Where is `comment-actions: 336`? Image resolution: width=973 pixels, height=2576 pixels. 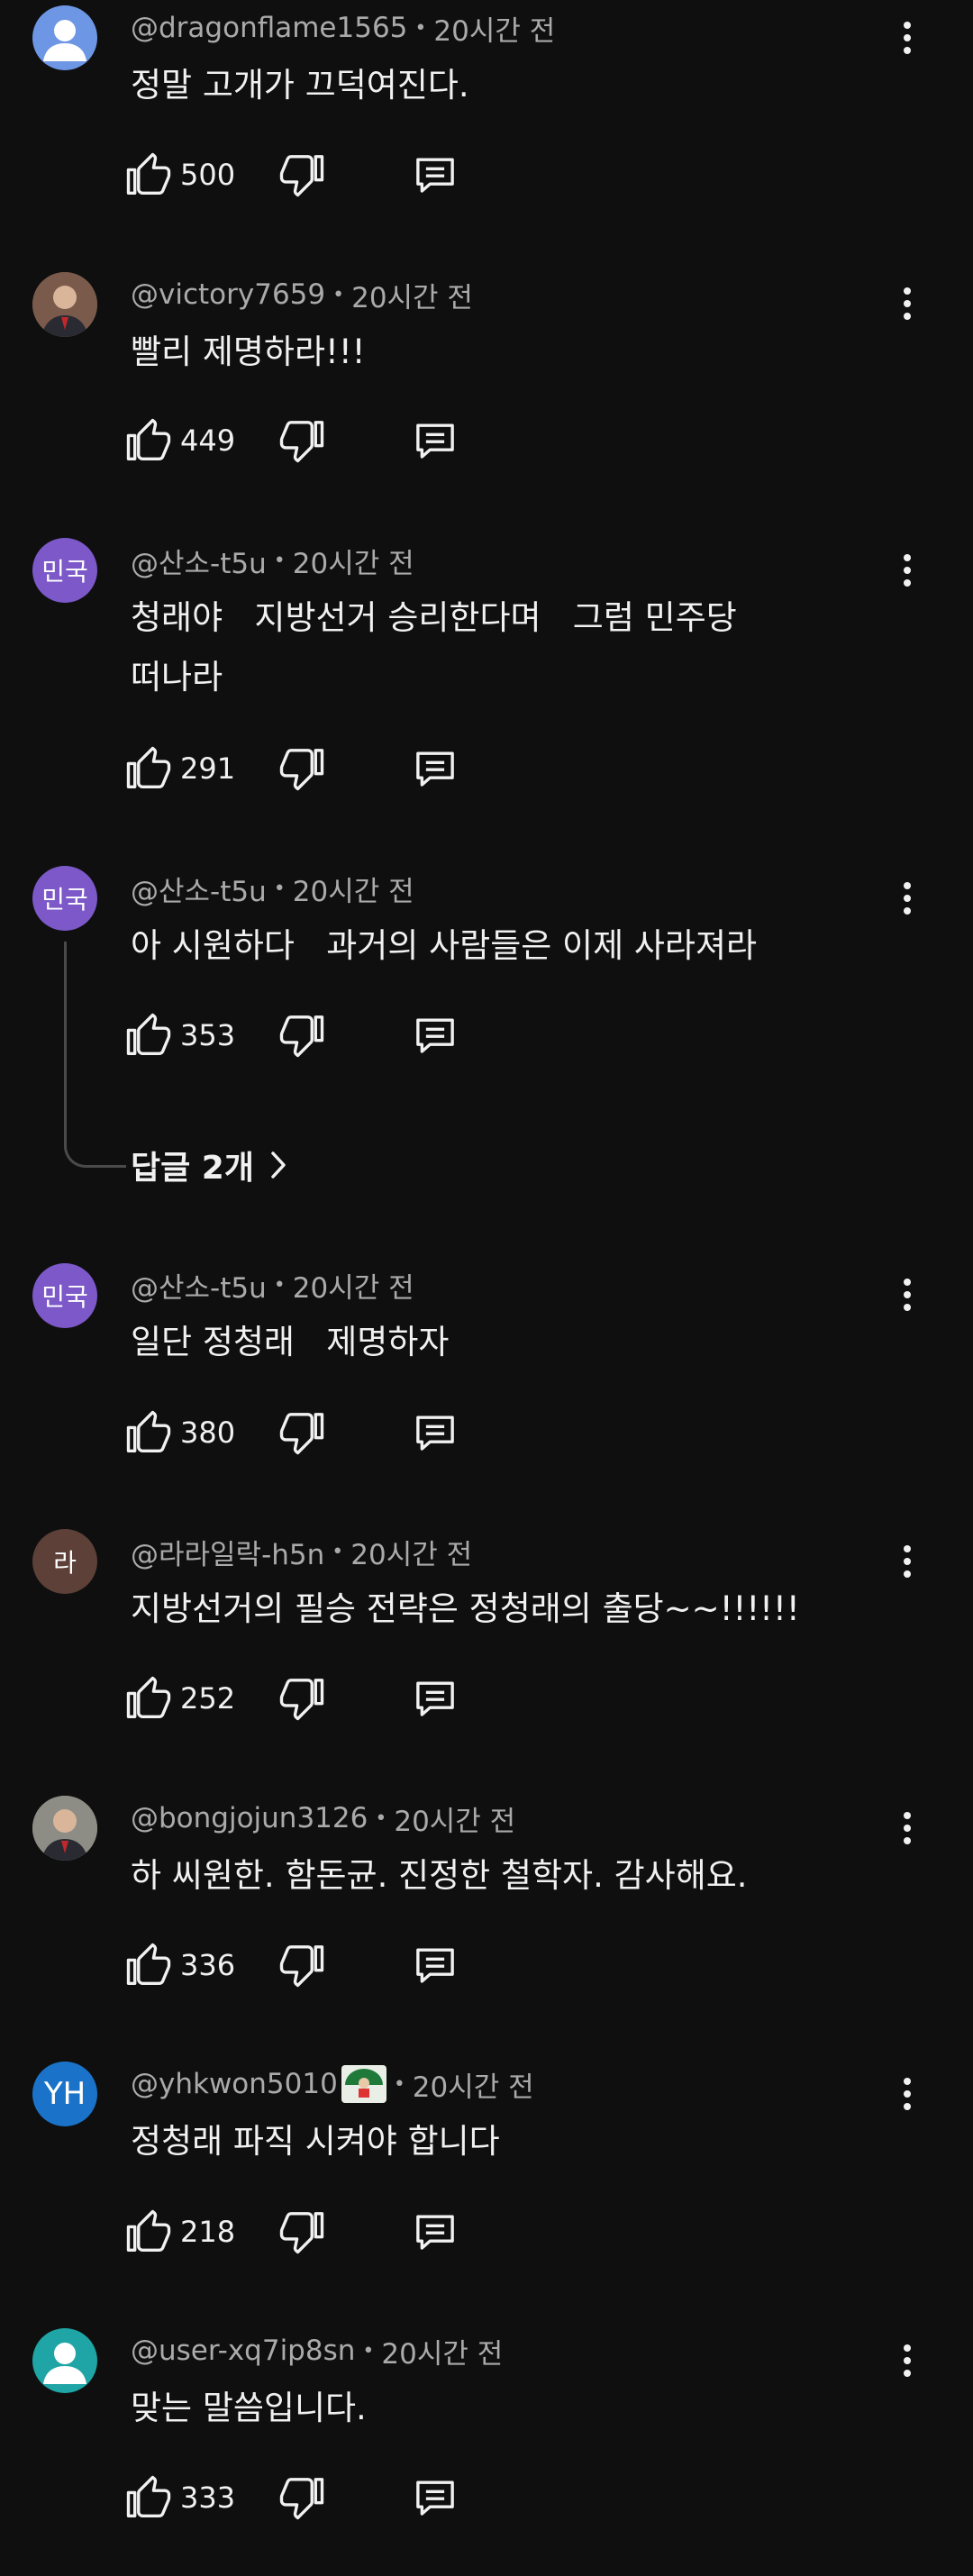
comment-actions: 336 is located at coordinates (394, 1965).